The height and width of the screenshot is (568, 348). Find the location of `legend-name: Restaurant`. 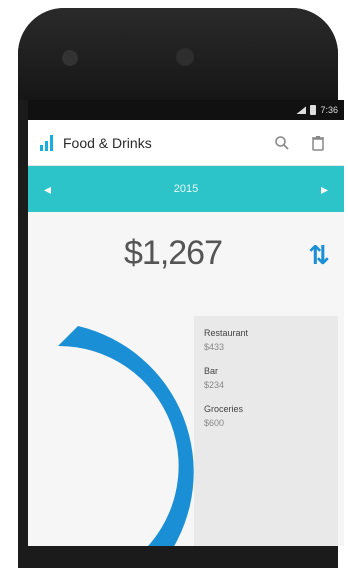

legend-name: Restaurant is located at coordinates (226, 333).